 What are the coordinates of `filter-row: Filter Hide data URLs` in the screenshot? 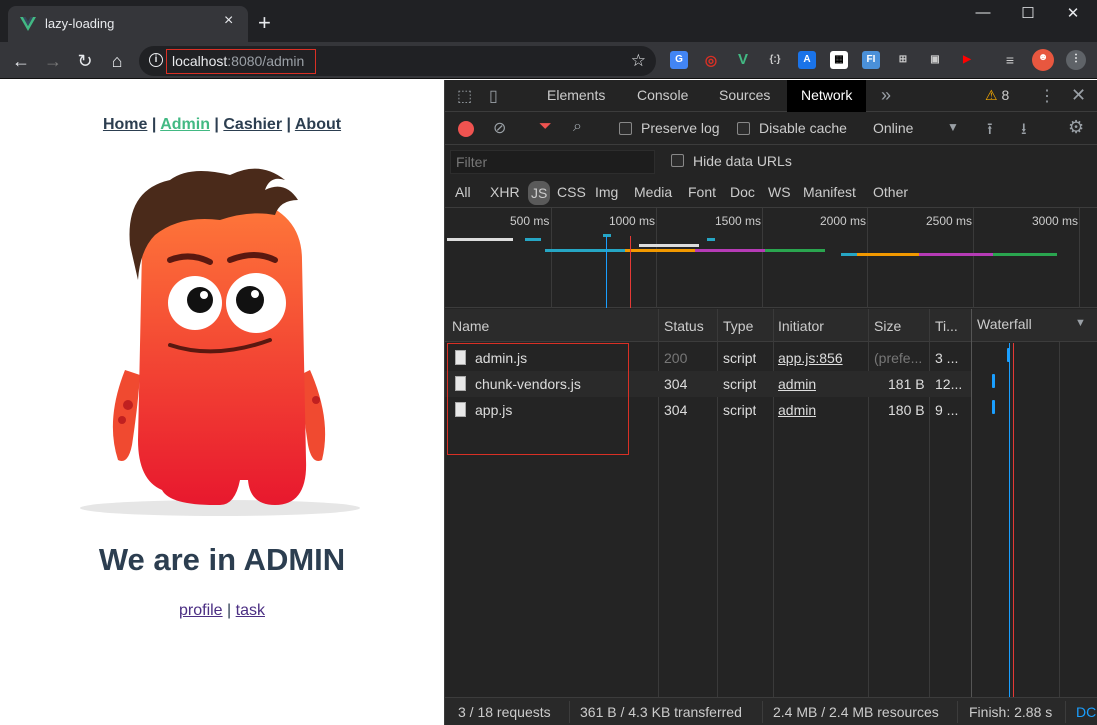 It's located at (771, 162).